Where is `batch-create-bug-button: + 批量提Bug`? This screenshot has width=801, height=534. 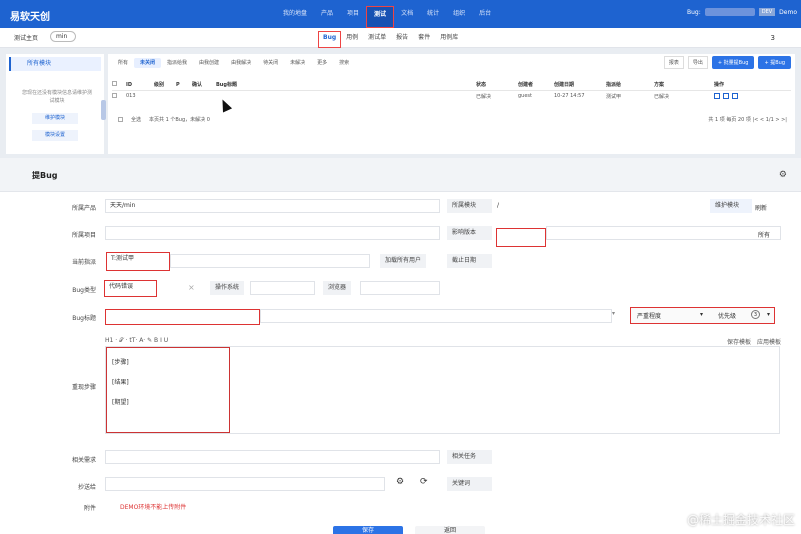
batch-create-bug-button: + 批量提Bug is located at coordinates (733, 62).